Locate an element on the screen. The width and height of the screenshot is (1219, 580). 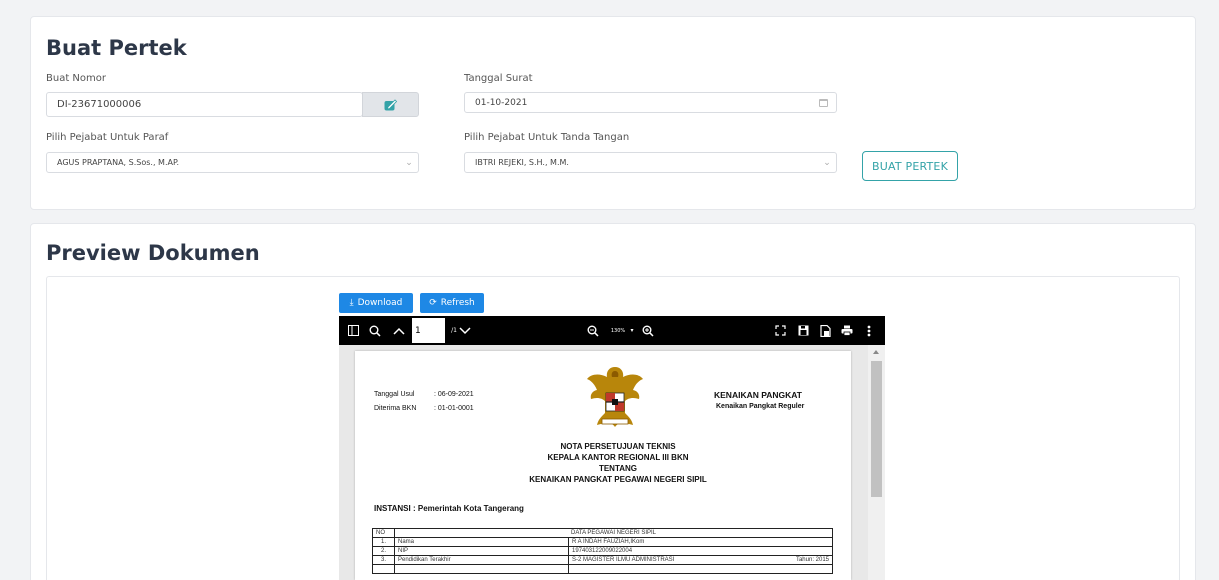
zoom-in-icon is located at coordinates (648, 330).